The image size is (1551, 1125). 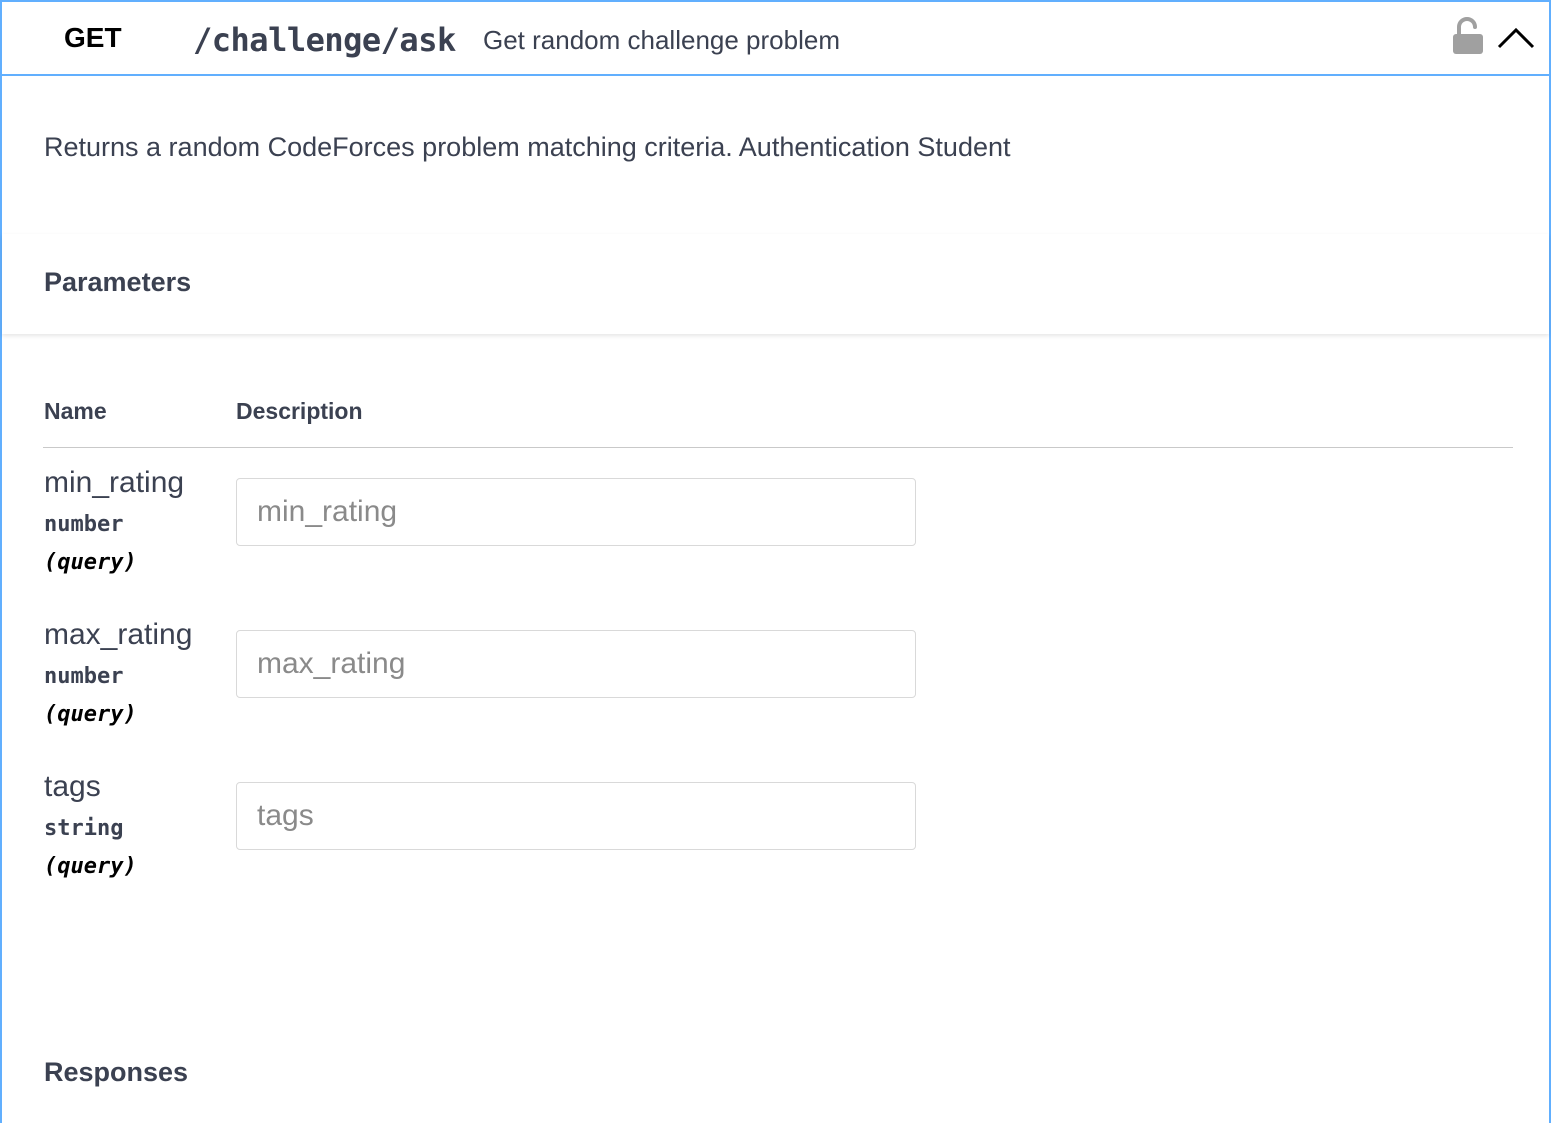 What do you see at coordinates (775, 284) in the screenshot?
I see `parameters-header: Parameters` at bounding box center [775, 284].